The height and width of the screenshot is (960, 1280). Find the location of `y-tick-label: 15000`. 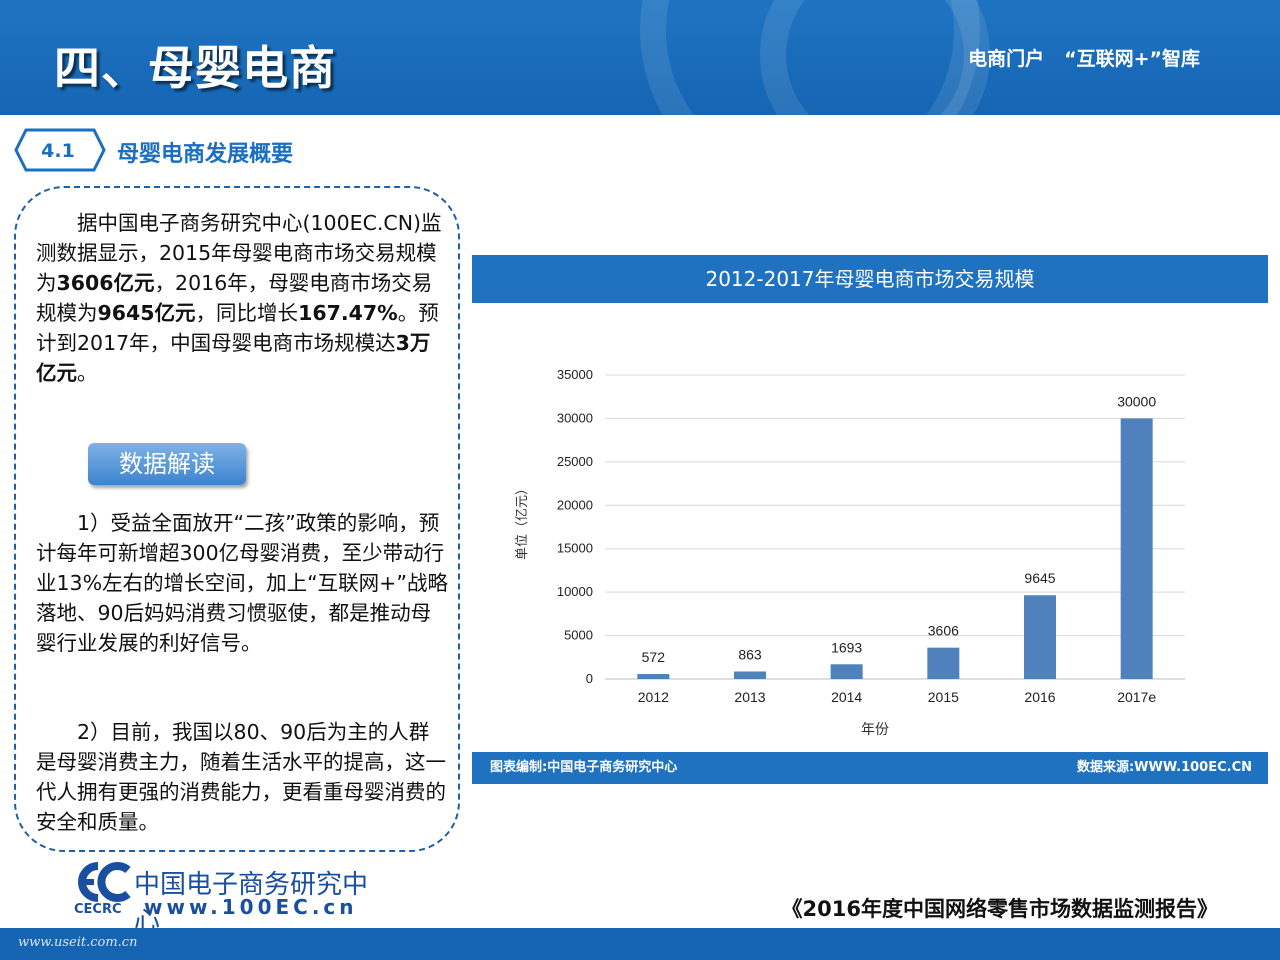

y-tick-label: 15000 is located at coordinates (575, 548).